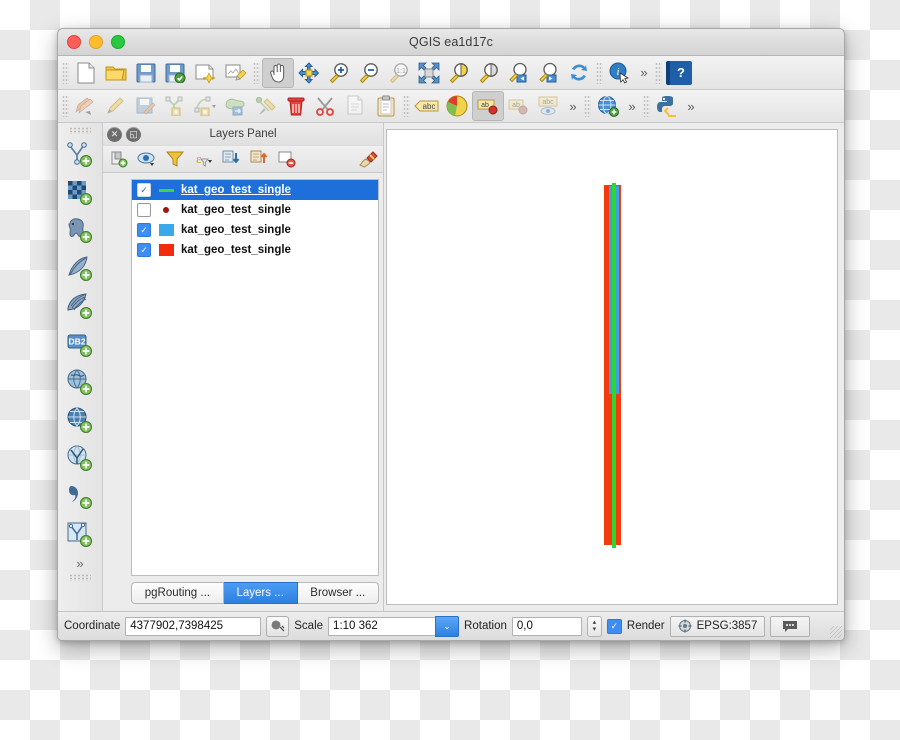 The width and height of the screenshot is (900, 740). I want to click on new-print-composer-icon, so click(206, 73).